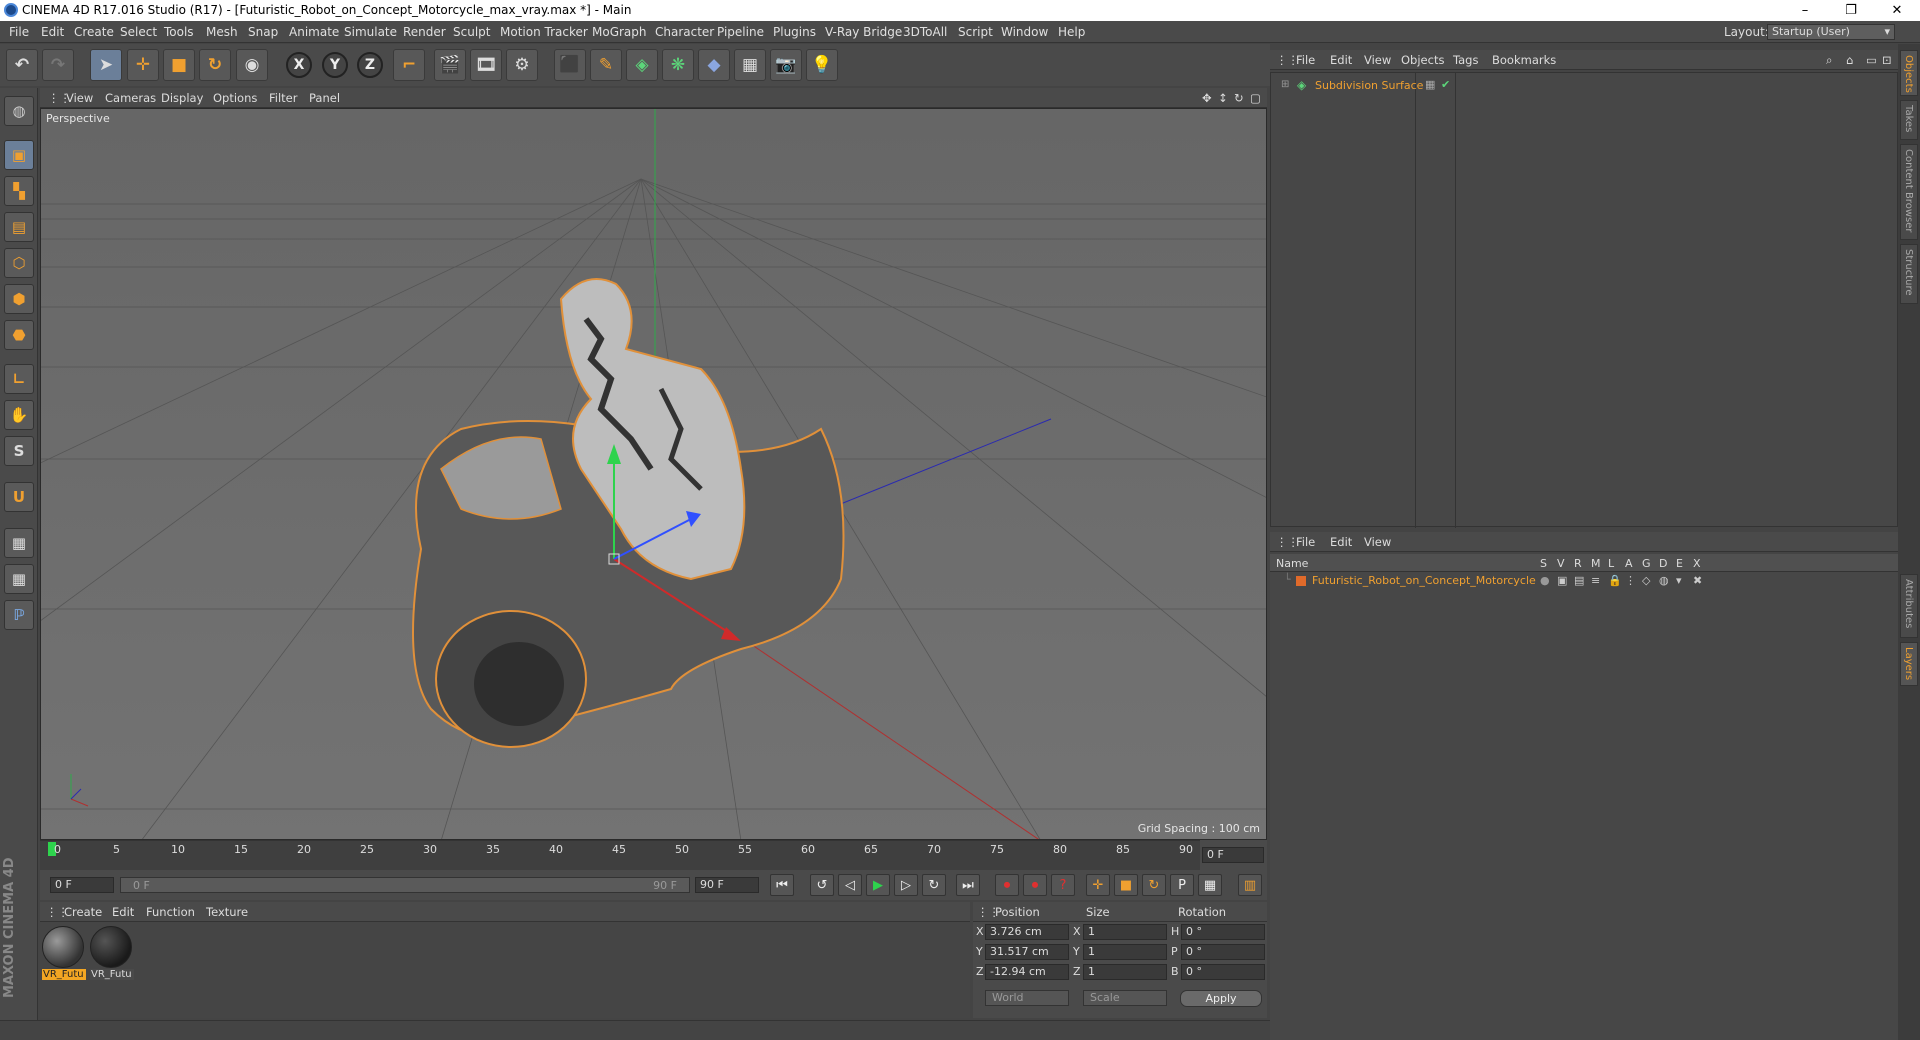 Image resolution: width=1920 pixels, height=1040 pixels. Describe the element at coordinates (170, 912) in the screenshot. I see `material-menu-function: Function` at that location.